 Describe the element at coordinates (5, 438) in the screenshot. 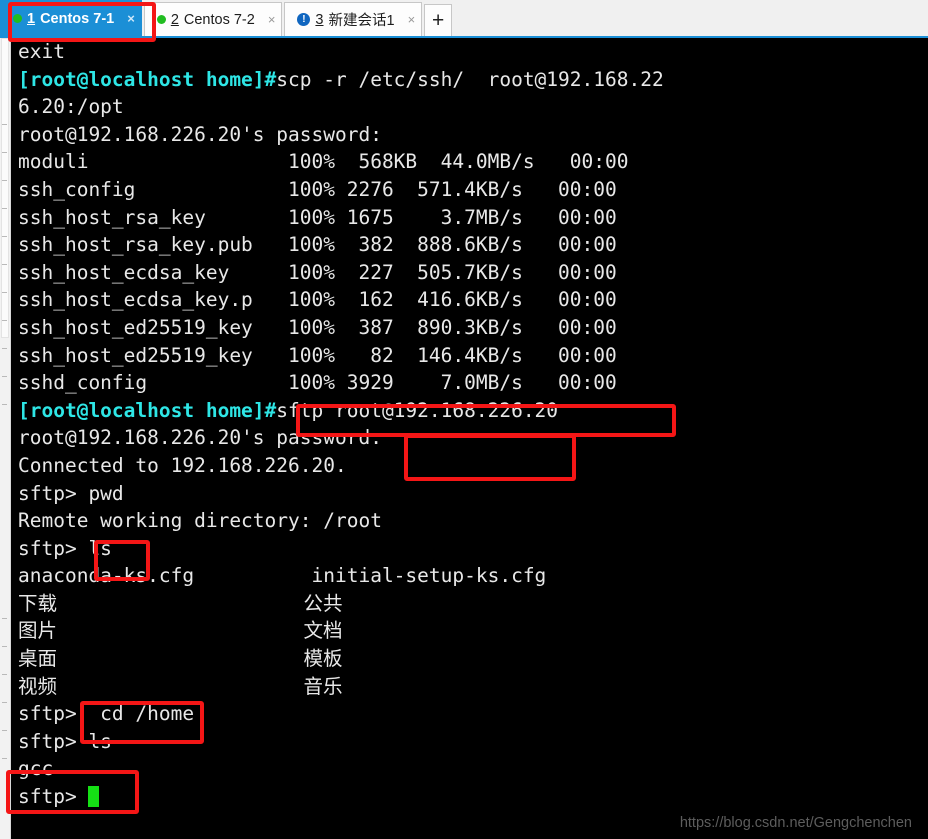

I see `vertical-scrollbar` at that location.